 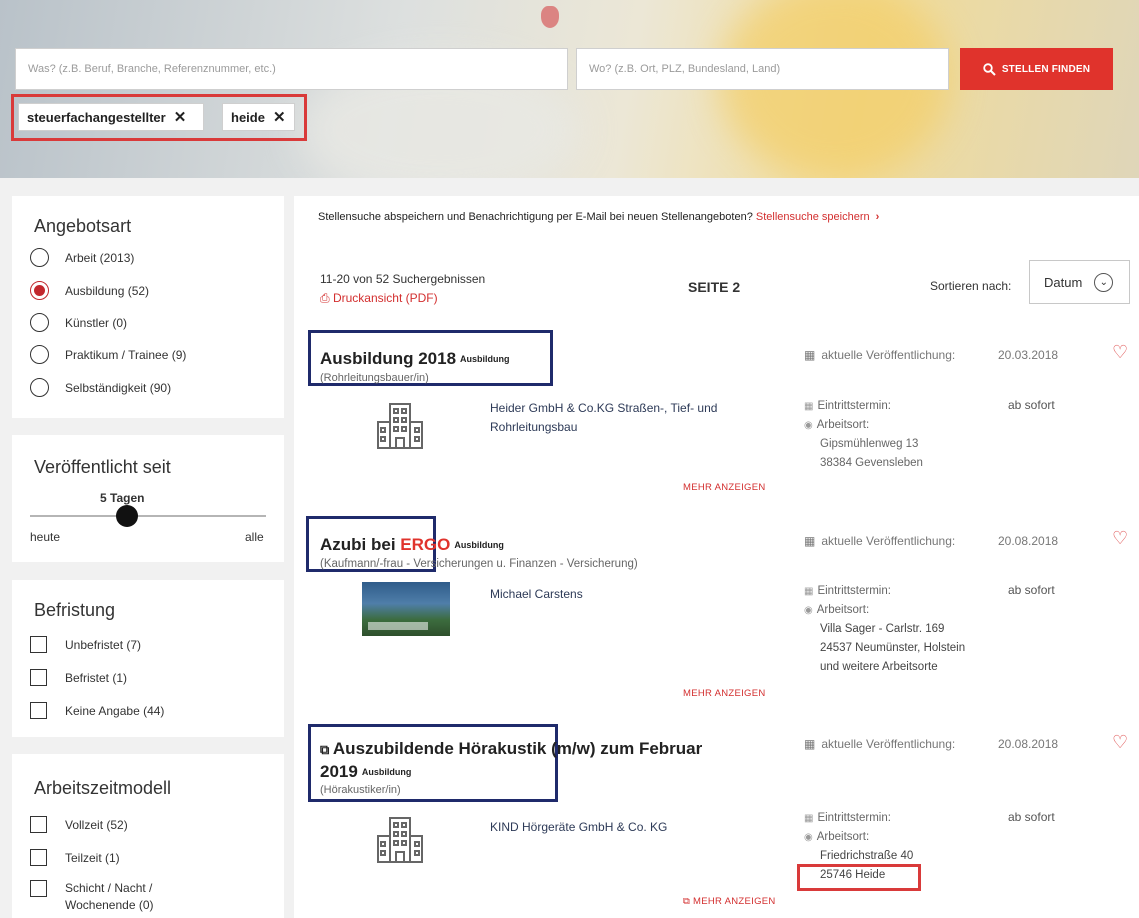 What do you see at coordinates (39, 290) in the screenshot?
I see `radio-button-selected` at bounding box center [39, 290].